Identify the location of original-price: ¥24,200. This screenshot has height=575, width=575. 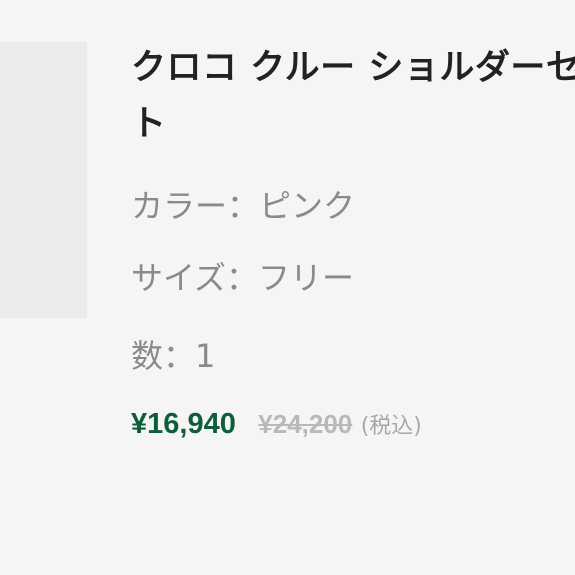
(305, 424).